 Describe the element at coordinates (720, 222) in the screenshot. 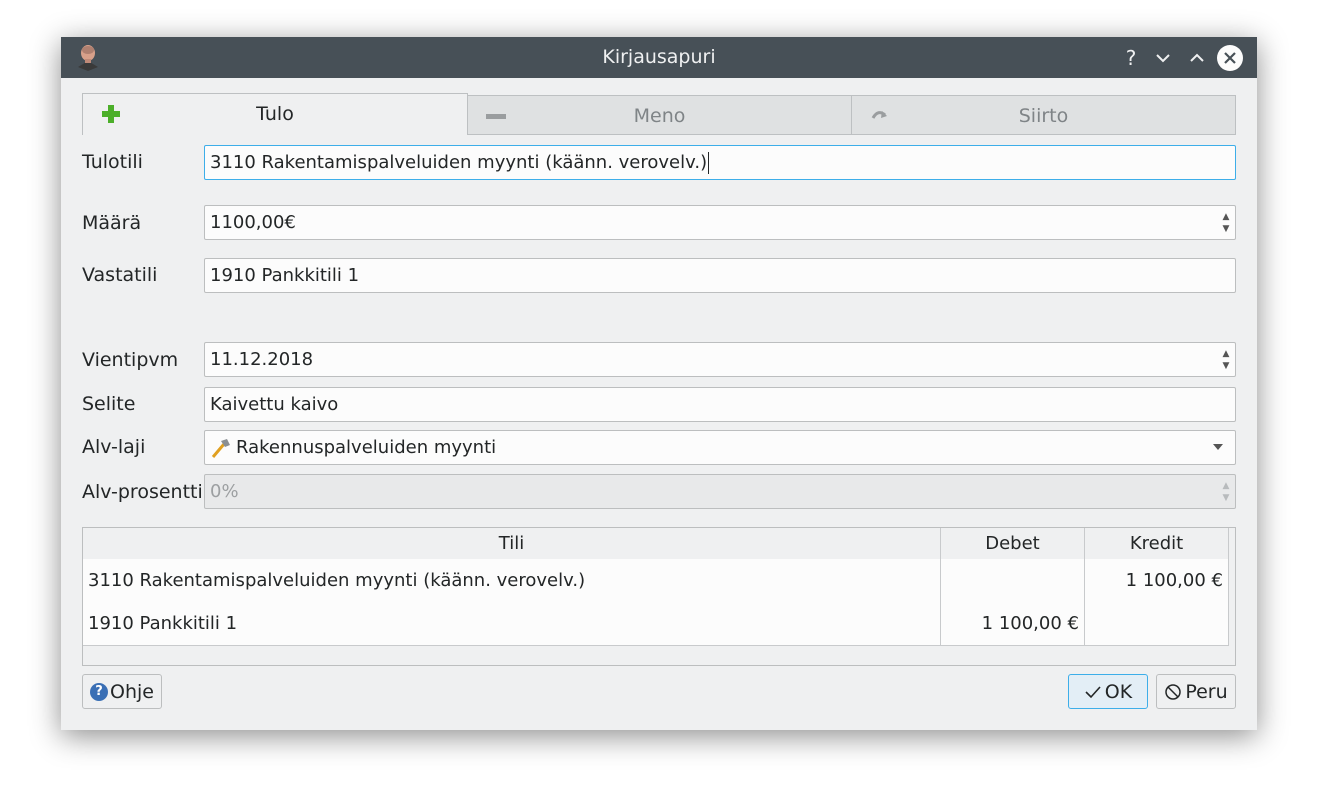

I see `maara-field: 1100,00€ ▲ ▼` at that location.